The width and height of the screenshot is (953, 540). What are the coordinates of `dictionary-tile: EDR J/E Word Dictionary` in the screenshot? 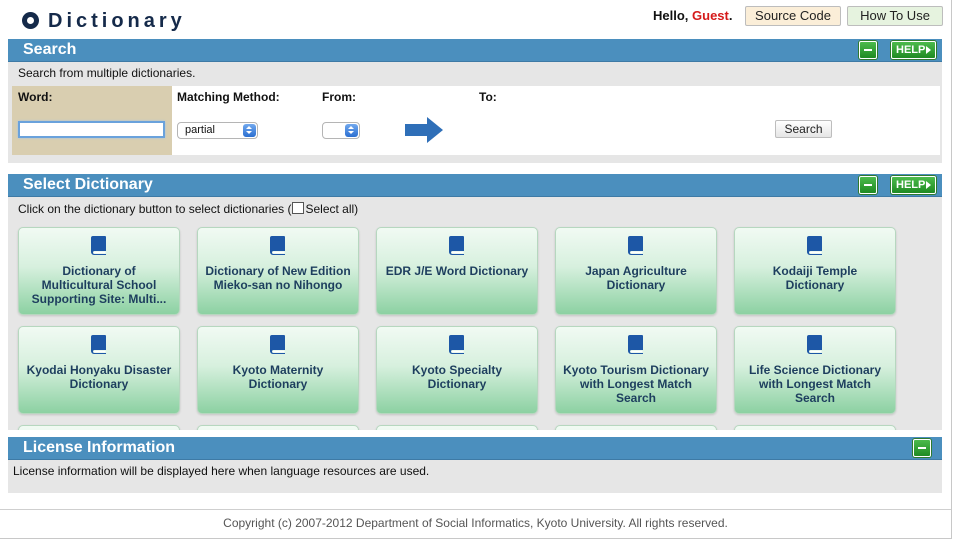 It's located at (457, 271).